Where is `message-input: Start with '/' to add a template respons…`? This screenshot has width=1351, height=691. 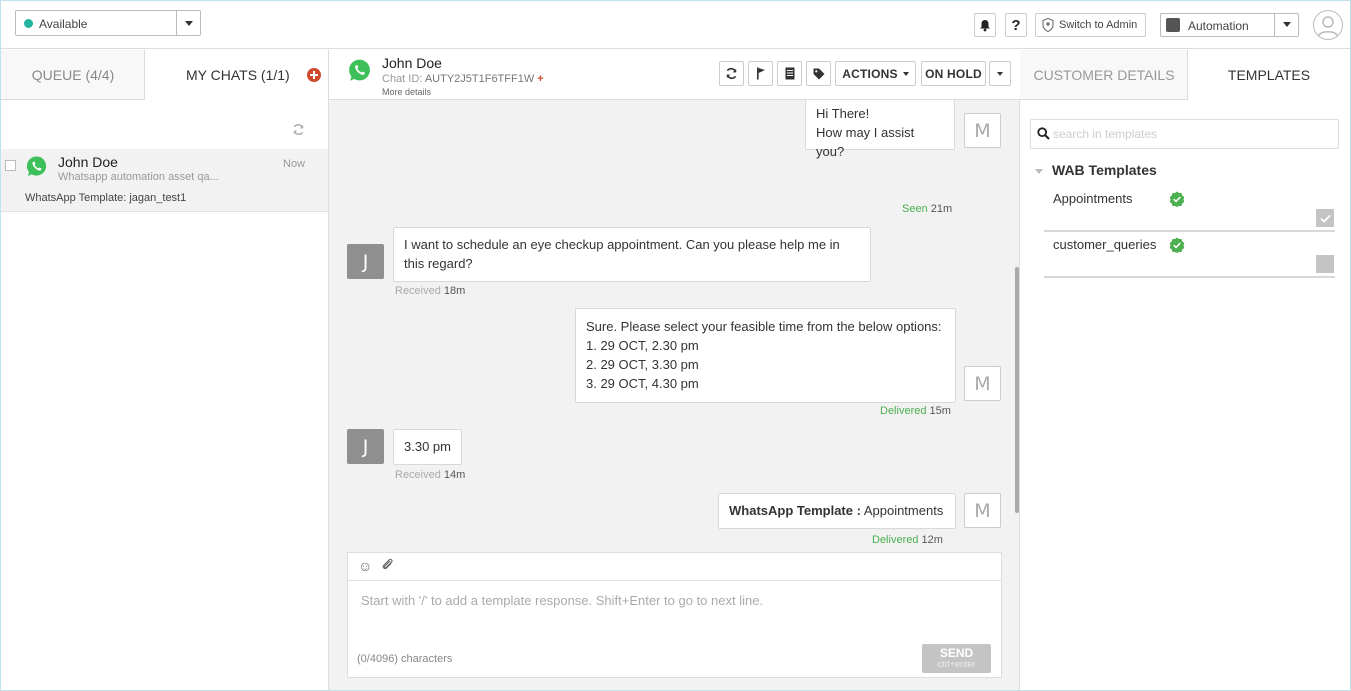
message-input: Start with '/' to add a template respons… is located at coordinates (562, 600).